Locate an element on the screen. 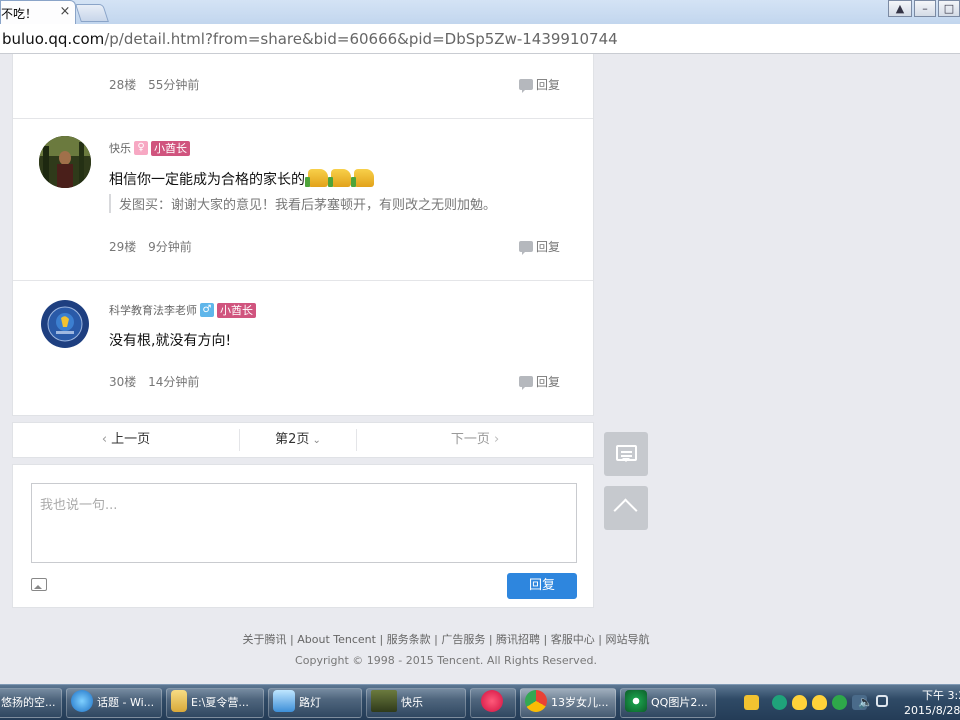  floor-number: 29楼 is located at coordinates (123, 247).